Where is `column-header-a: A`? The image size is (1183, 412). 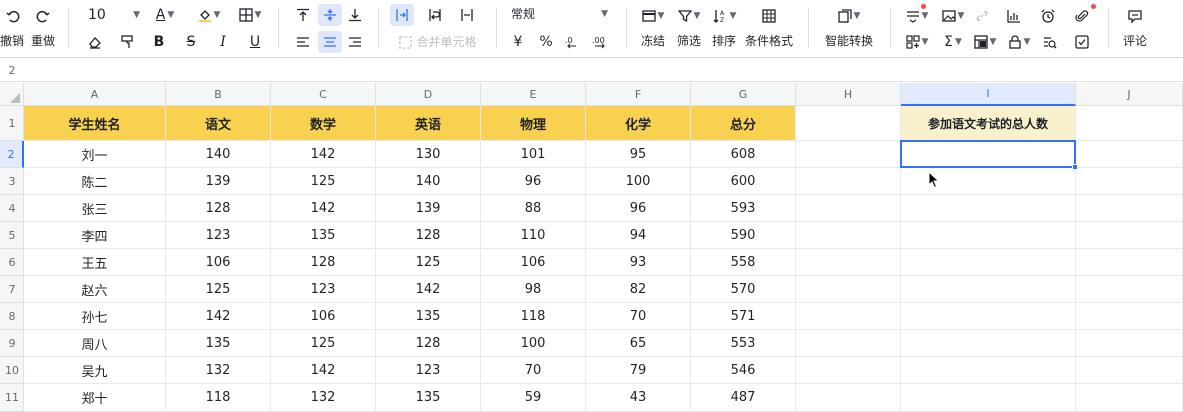
column-header-a: A is located at coordinates (95, 94).